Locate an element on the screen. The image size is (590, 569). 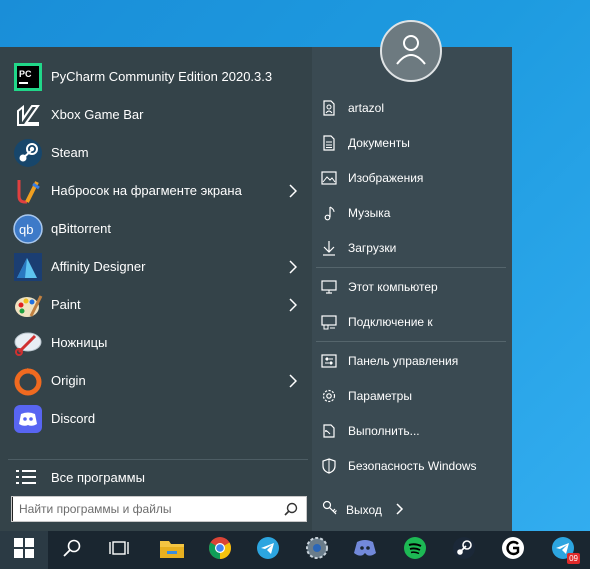
telegram-icon is located at coordinates (268, 550).